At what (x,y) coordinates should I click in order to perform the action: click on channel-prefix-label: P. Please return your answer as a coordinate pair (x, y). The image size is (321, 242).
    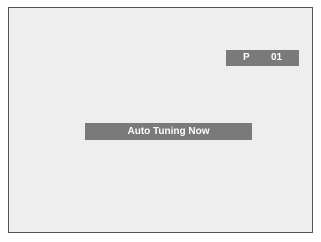
    Looking at the image, I should click on (246, 57).